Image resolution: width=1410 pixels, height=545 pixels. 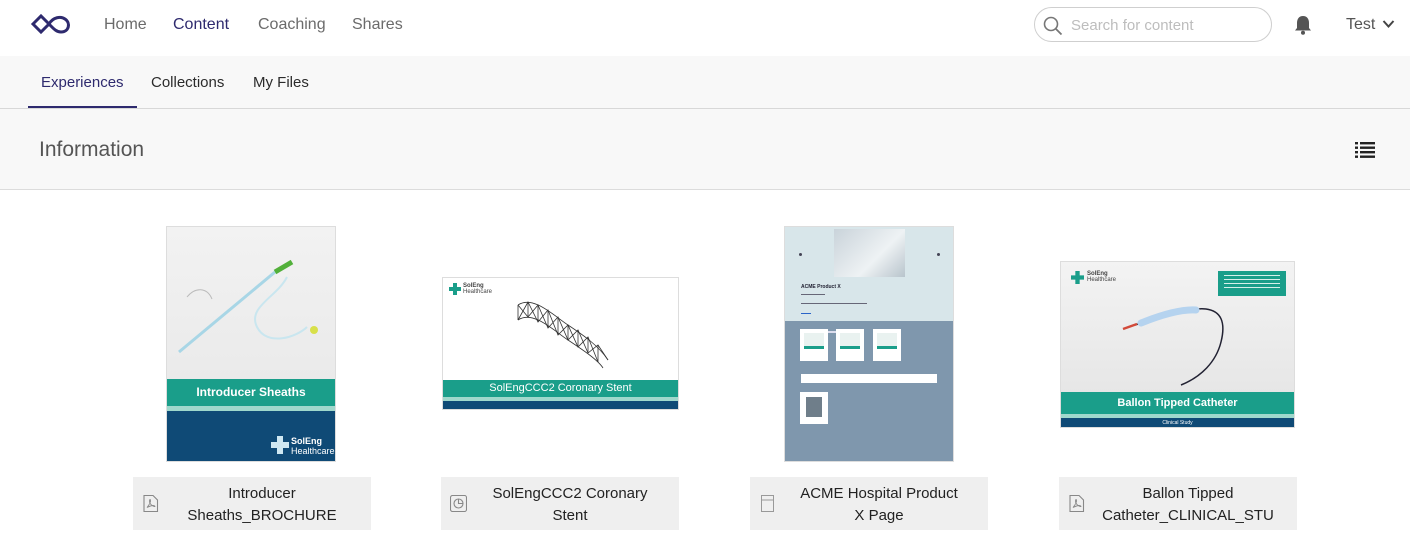 I want to click on page-input, so click(x=869, y=378).